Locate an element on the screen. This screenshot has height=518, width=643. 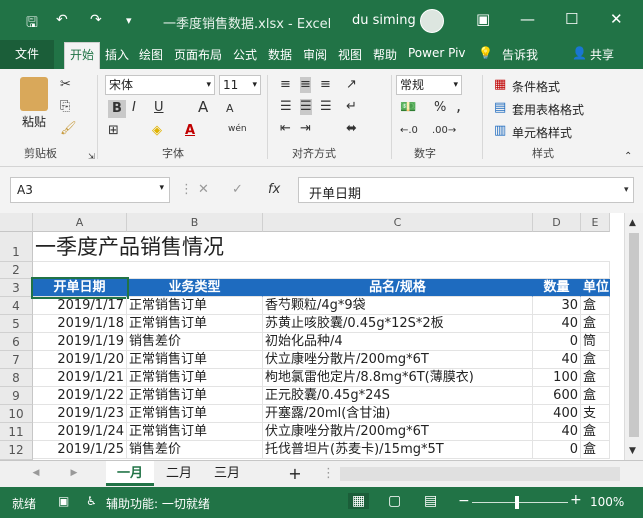
user-name: du siming is located at coordinates (384, 20).